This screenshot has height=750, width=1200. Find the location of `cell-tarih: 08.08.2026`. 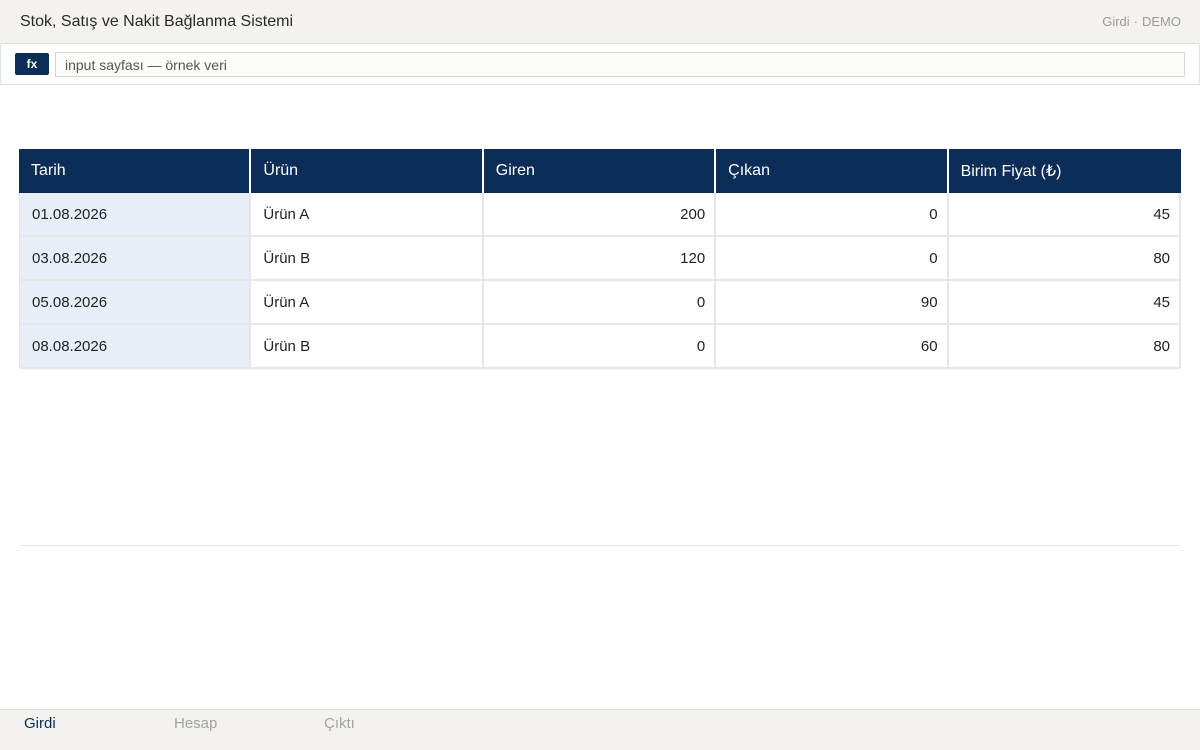

cell-tarih: 08.08.2026 is located at coordinates (135, 347).